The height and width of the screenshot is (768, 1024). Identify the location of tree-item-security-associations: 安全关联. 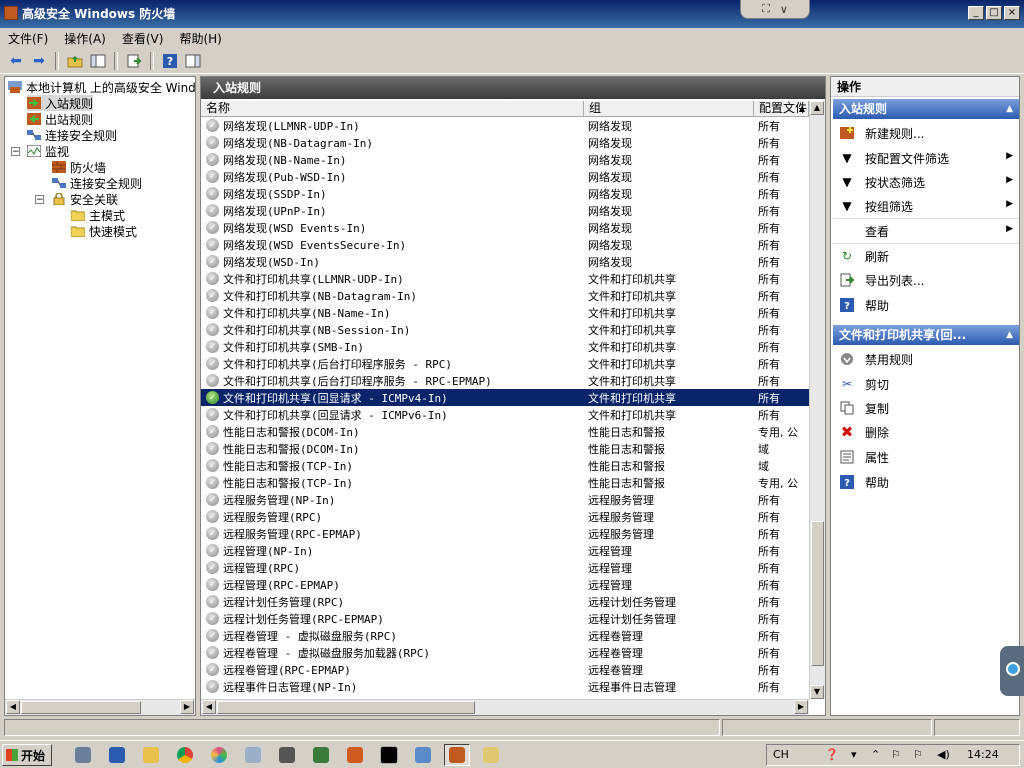
(85, 199).